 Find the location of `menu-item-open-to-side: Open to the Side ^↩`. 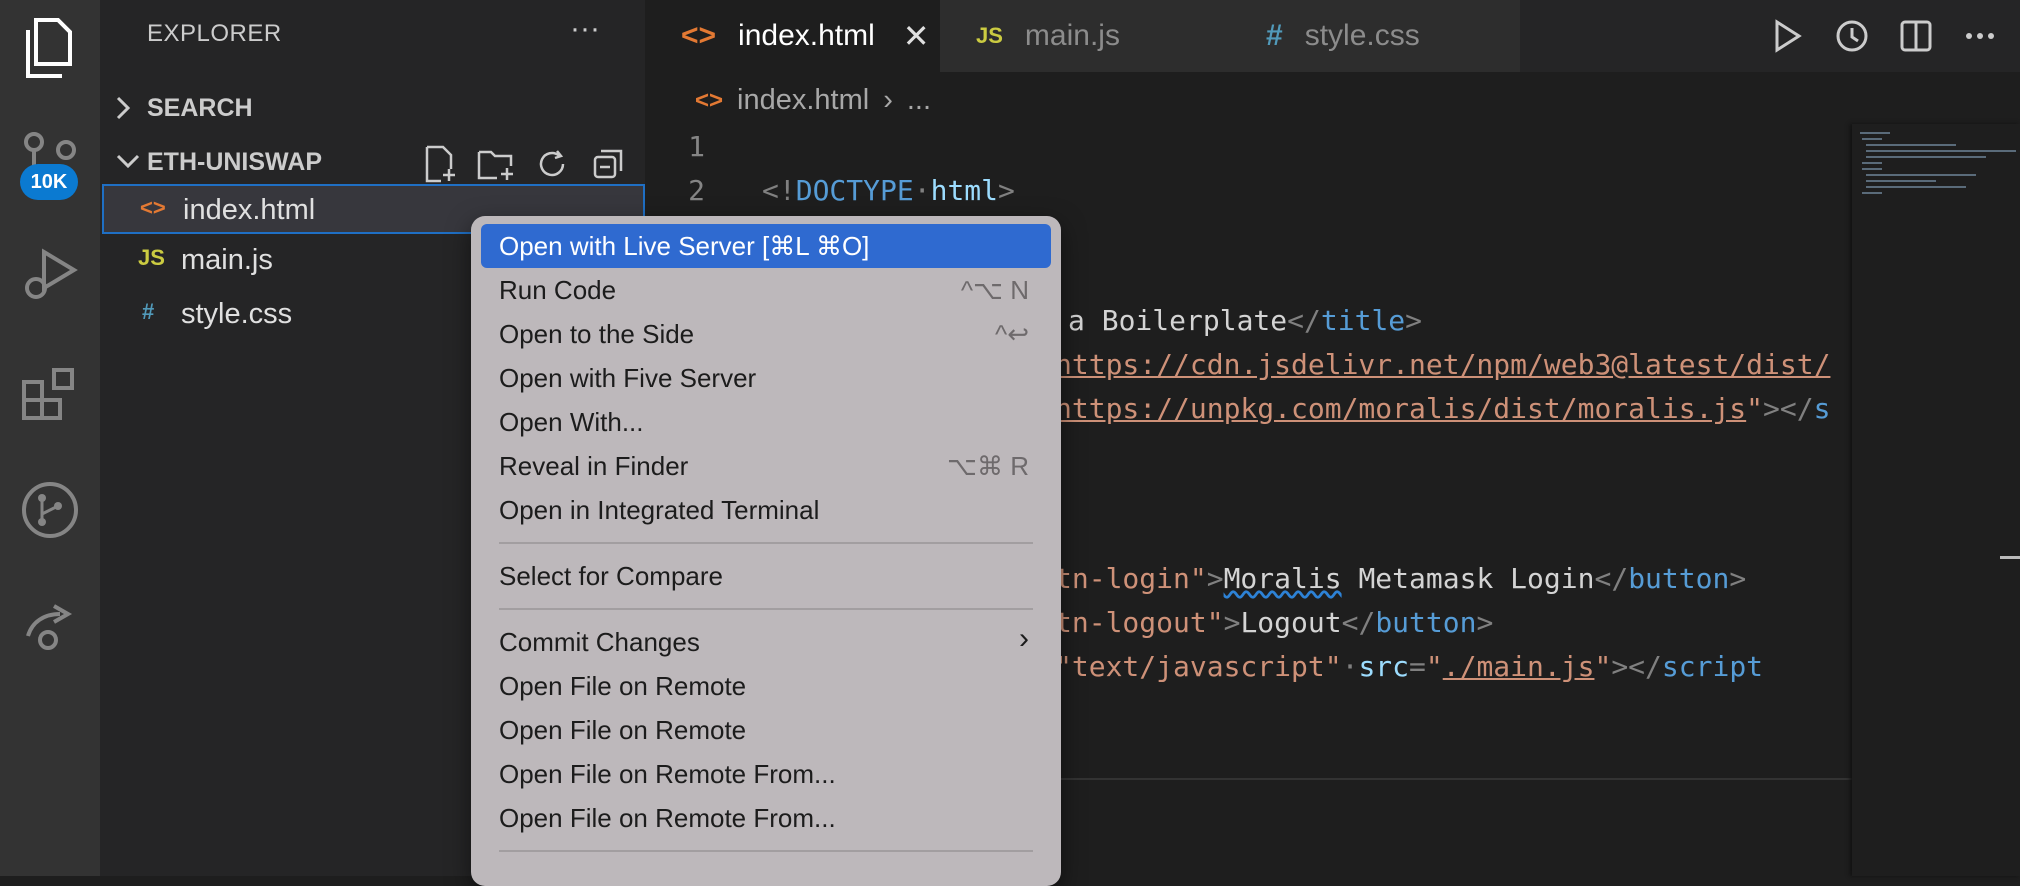

menu-item-open-to-side: Open to the Side ^↩ is located at coordinates (766, 334).